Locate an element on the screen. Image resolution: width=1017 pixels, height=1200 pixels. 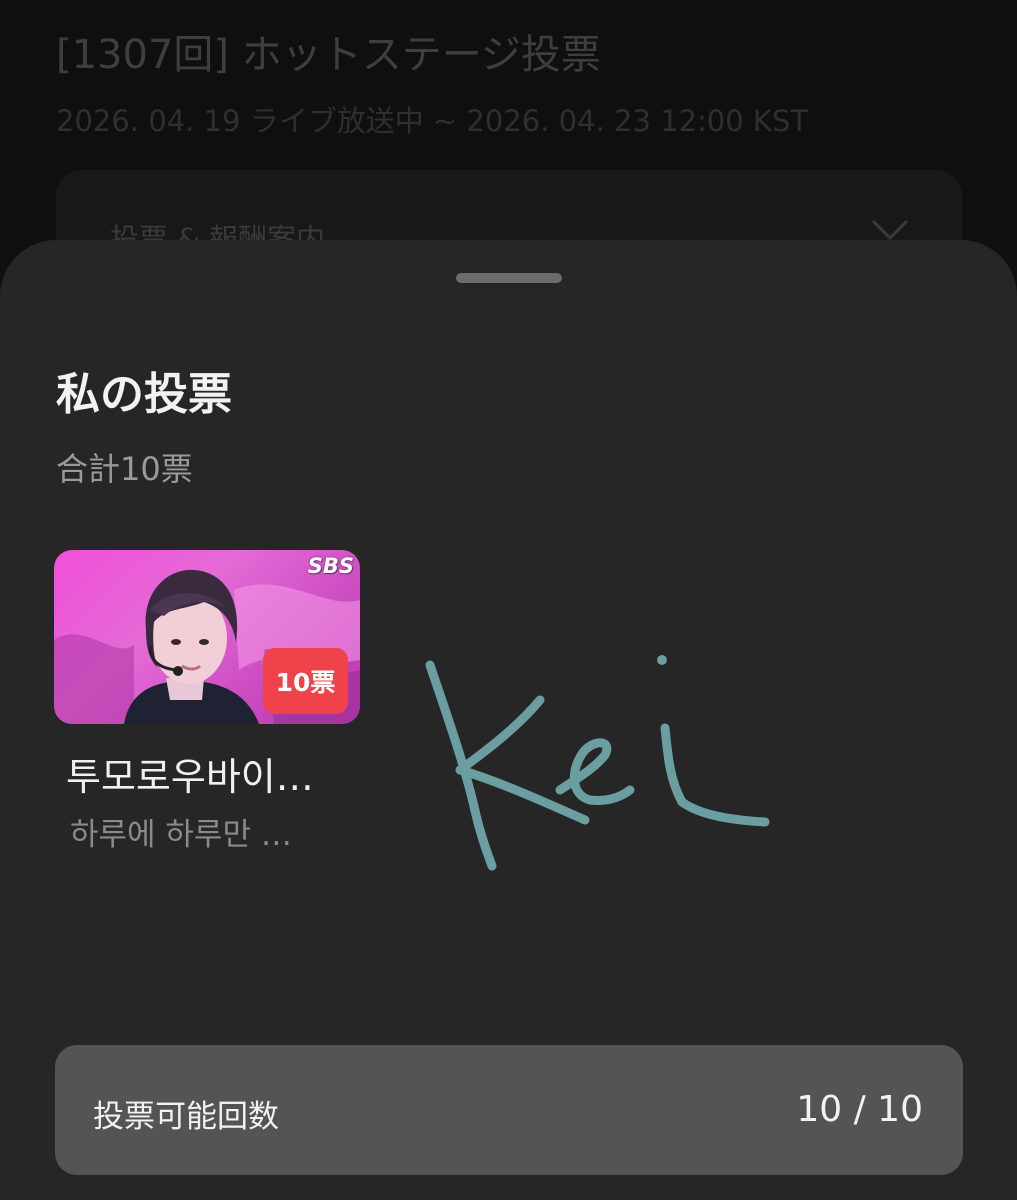
broadcaster-logo: SBS is located at coordinates (330, 566).